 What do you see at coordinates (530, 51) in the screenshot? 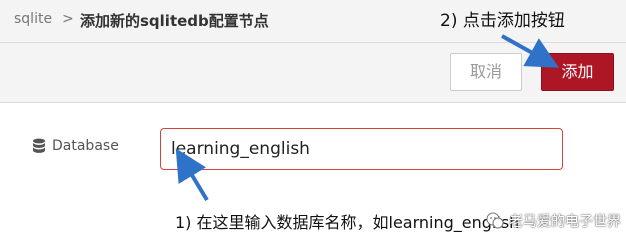
I see `arrow-to-add-button` at bounding box center [530, 51].